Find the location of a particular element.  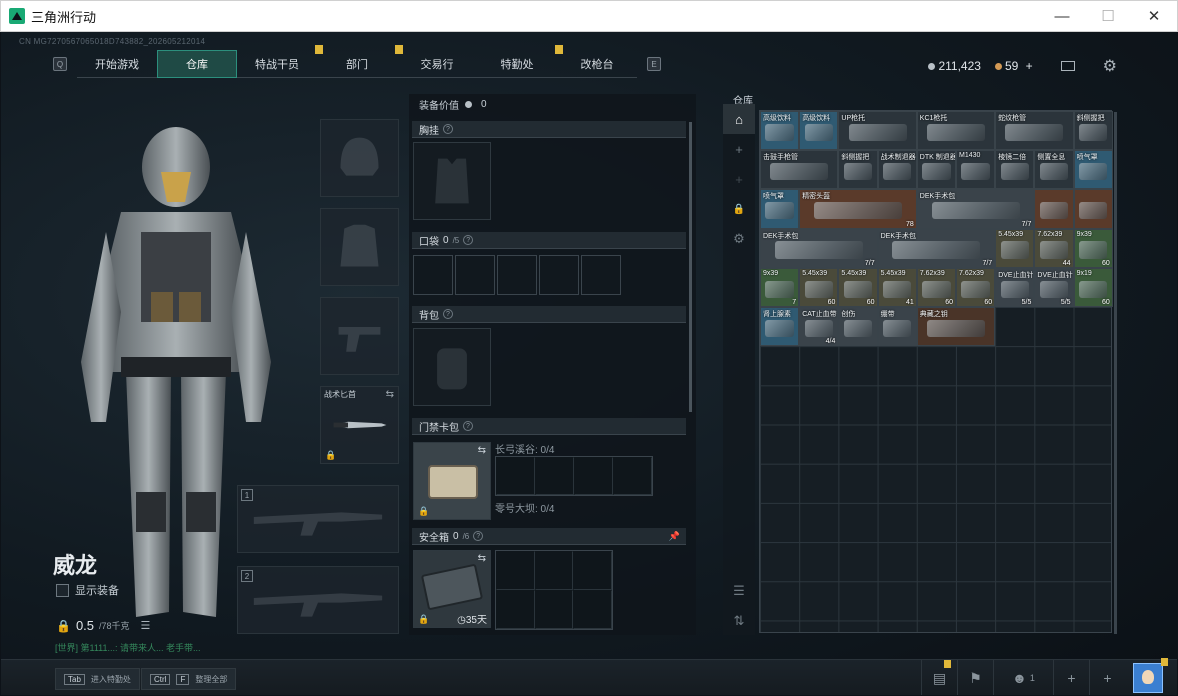

keycard-case-slot: ⇆ 🔒 is located at coordinates (452, 481).